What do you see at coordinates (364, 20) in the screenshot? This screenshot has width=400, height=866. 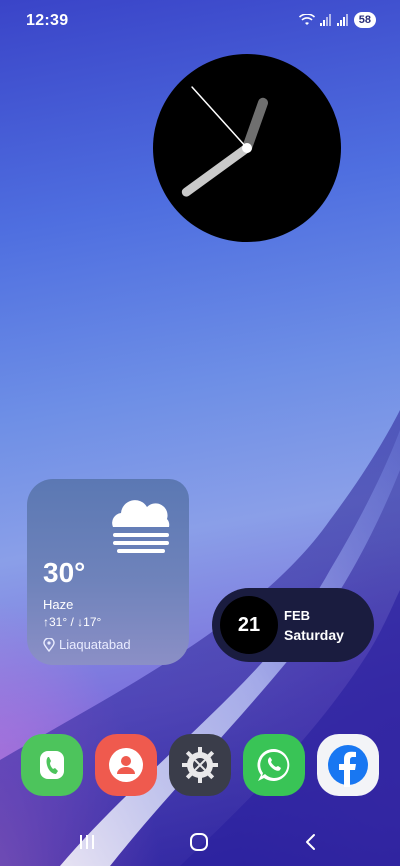 I see `battery-badge: 58` at bounding box center [364, 20].